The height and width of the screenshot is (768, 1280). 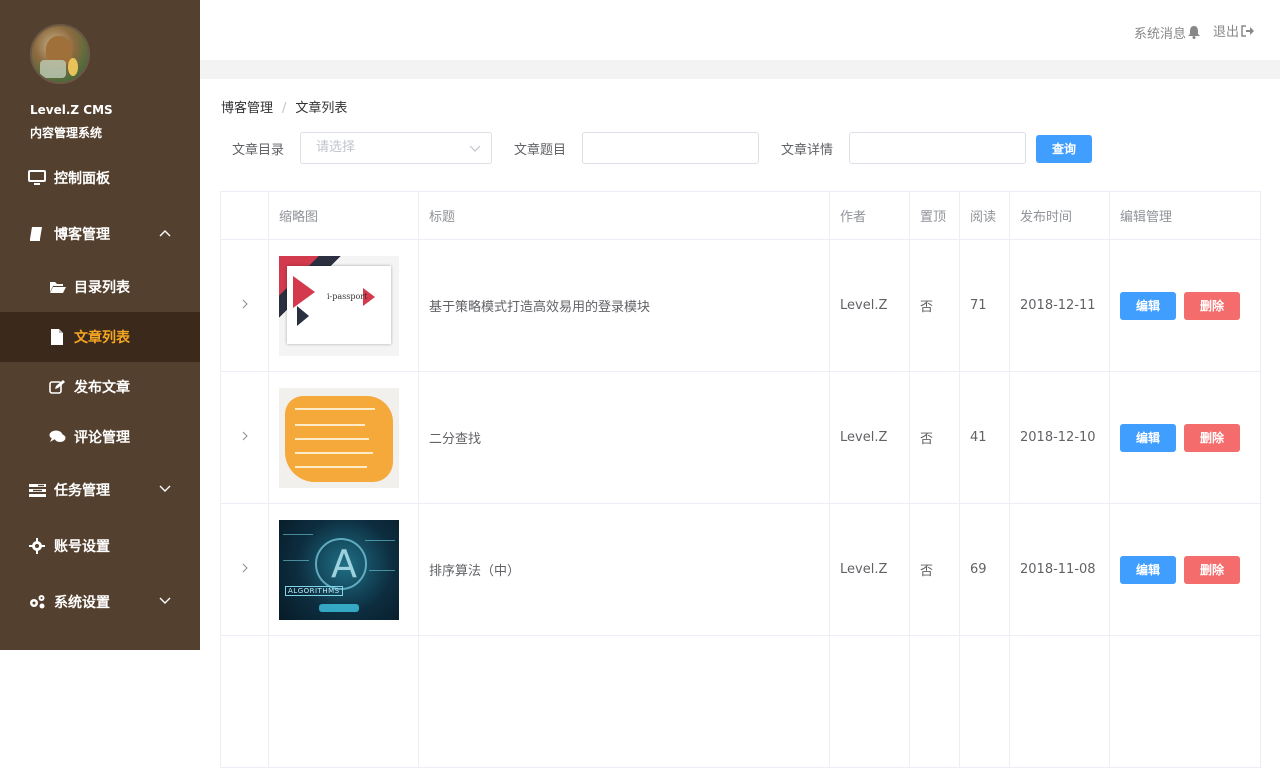 What do you see at coordinates (934, 215) in the screenshot?
I see `header-top: 置顶` at bounding box center [934, 215].